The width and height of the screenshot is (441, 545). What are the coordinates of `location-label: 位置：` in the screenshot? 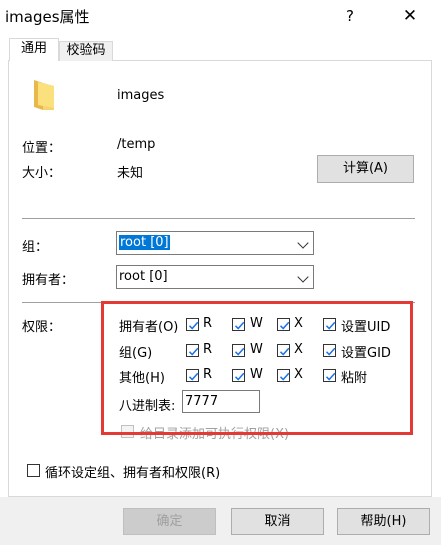 It's located at (42, 148).